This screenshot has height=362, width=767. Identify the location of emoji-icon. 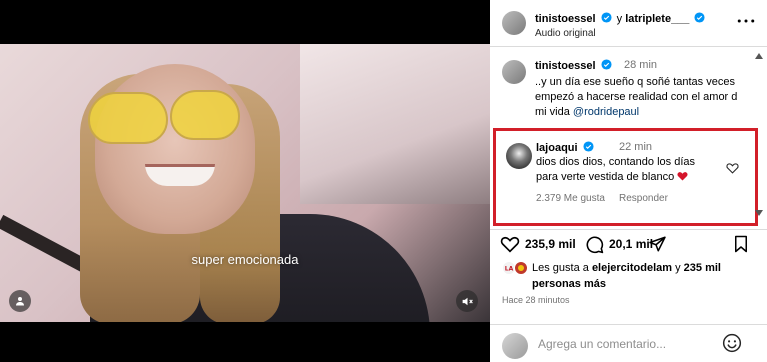
(732, 343).